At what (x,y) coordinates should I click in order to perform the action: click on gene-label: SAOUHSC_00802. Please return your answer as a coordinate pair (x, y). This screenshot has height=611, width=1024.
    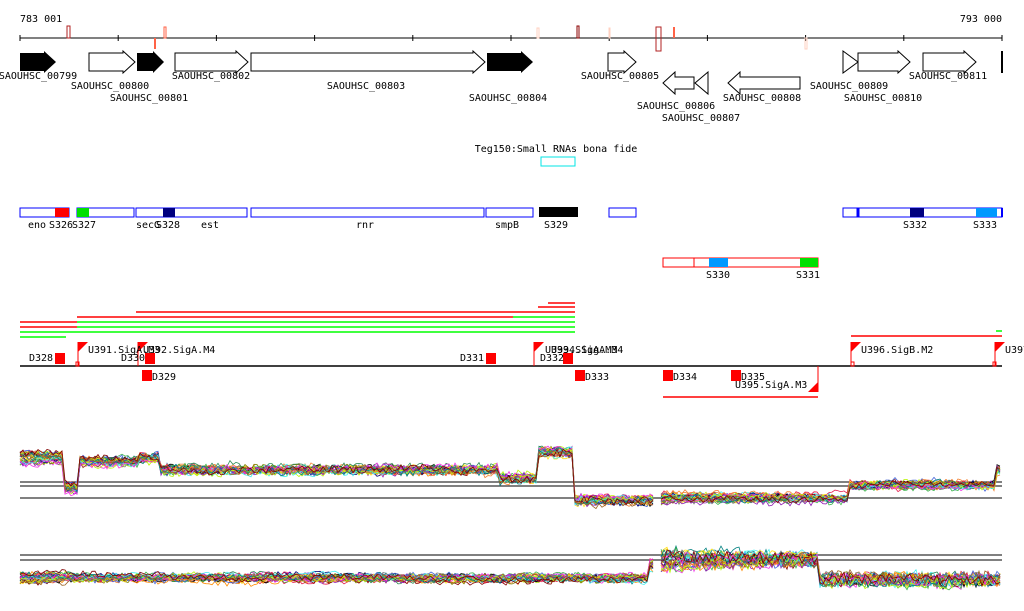
    Looking at the image, I should click on (211, 76).